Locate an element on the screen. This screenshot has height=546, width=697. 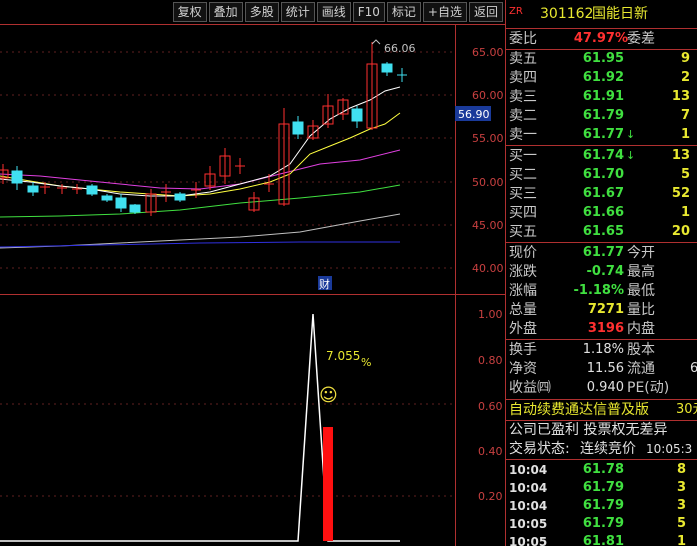
sell-price: 61.77 is located at coordinates (603, 134).